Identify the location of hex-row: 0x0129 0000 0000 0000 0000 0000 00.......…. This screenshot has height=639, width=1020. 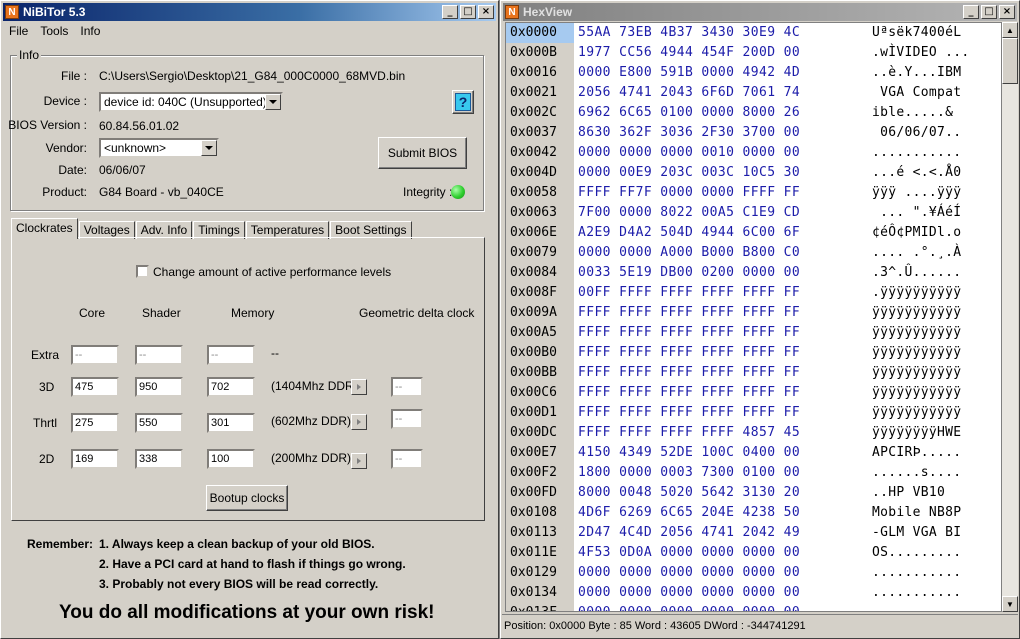
(753, 573).